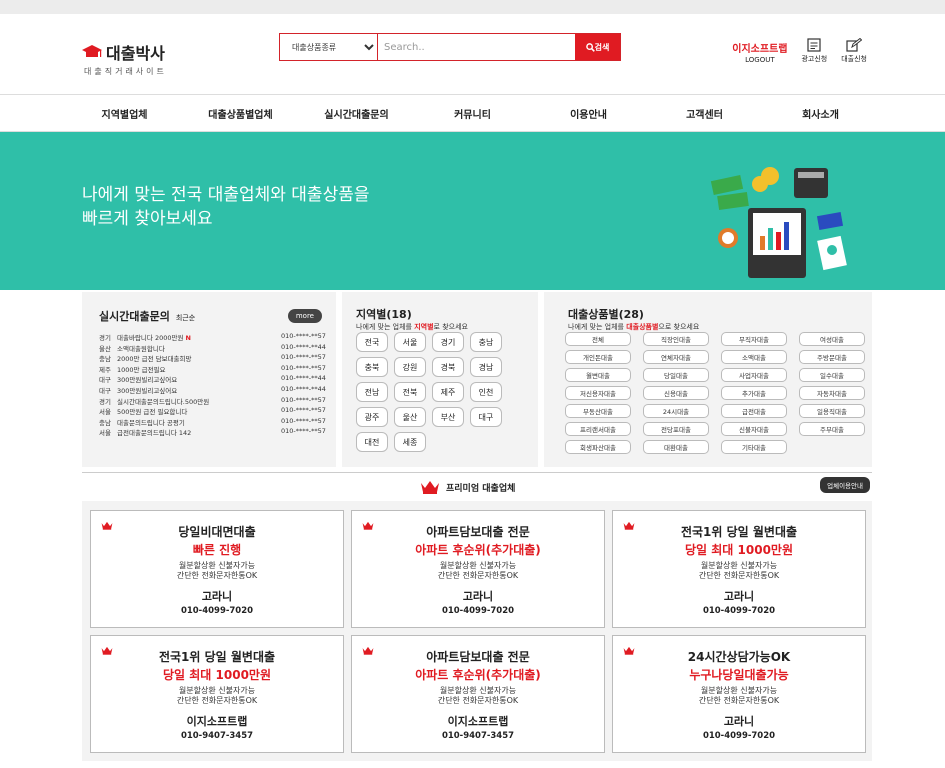 The image size is (945, 768). What do you see at coordinates (486, 417) in the screenshot?
I see `region-button: 대구` at bounding box center [486, 417].